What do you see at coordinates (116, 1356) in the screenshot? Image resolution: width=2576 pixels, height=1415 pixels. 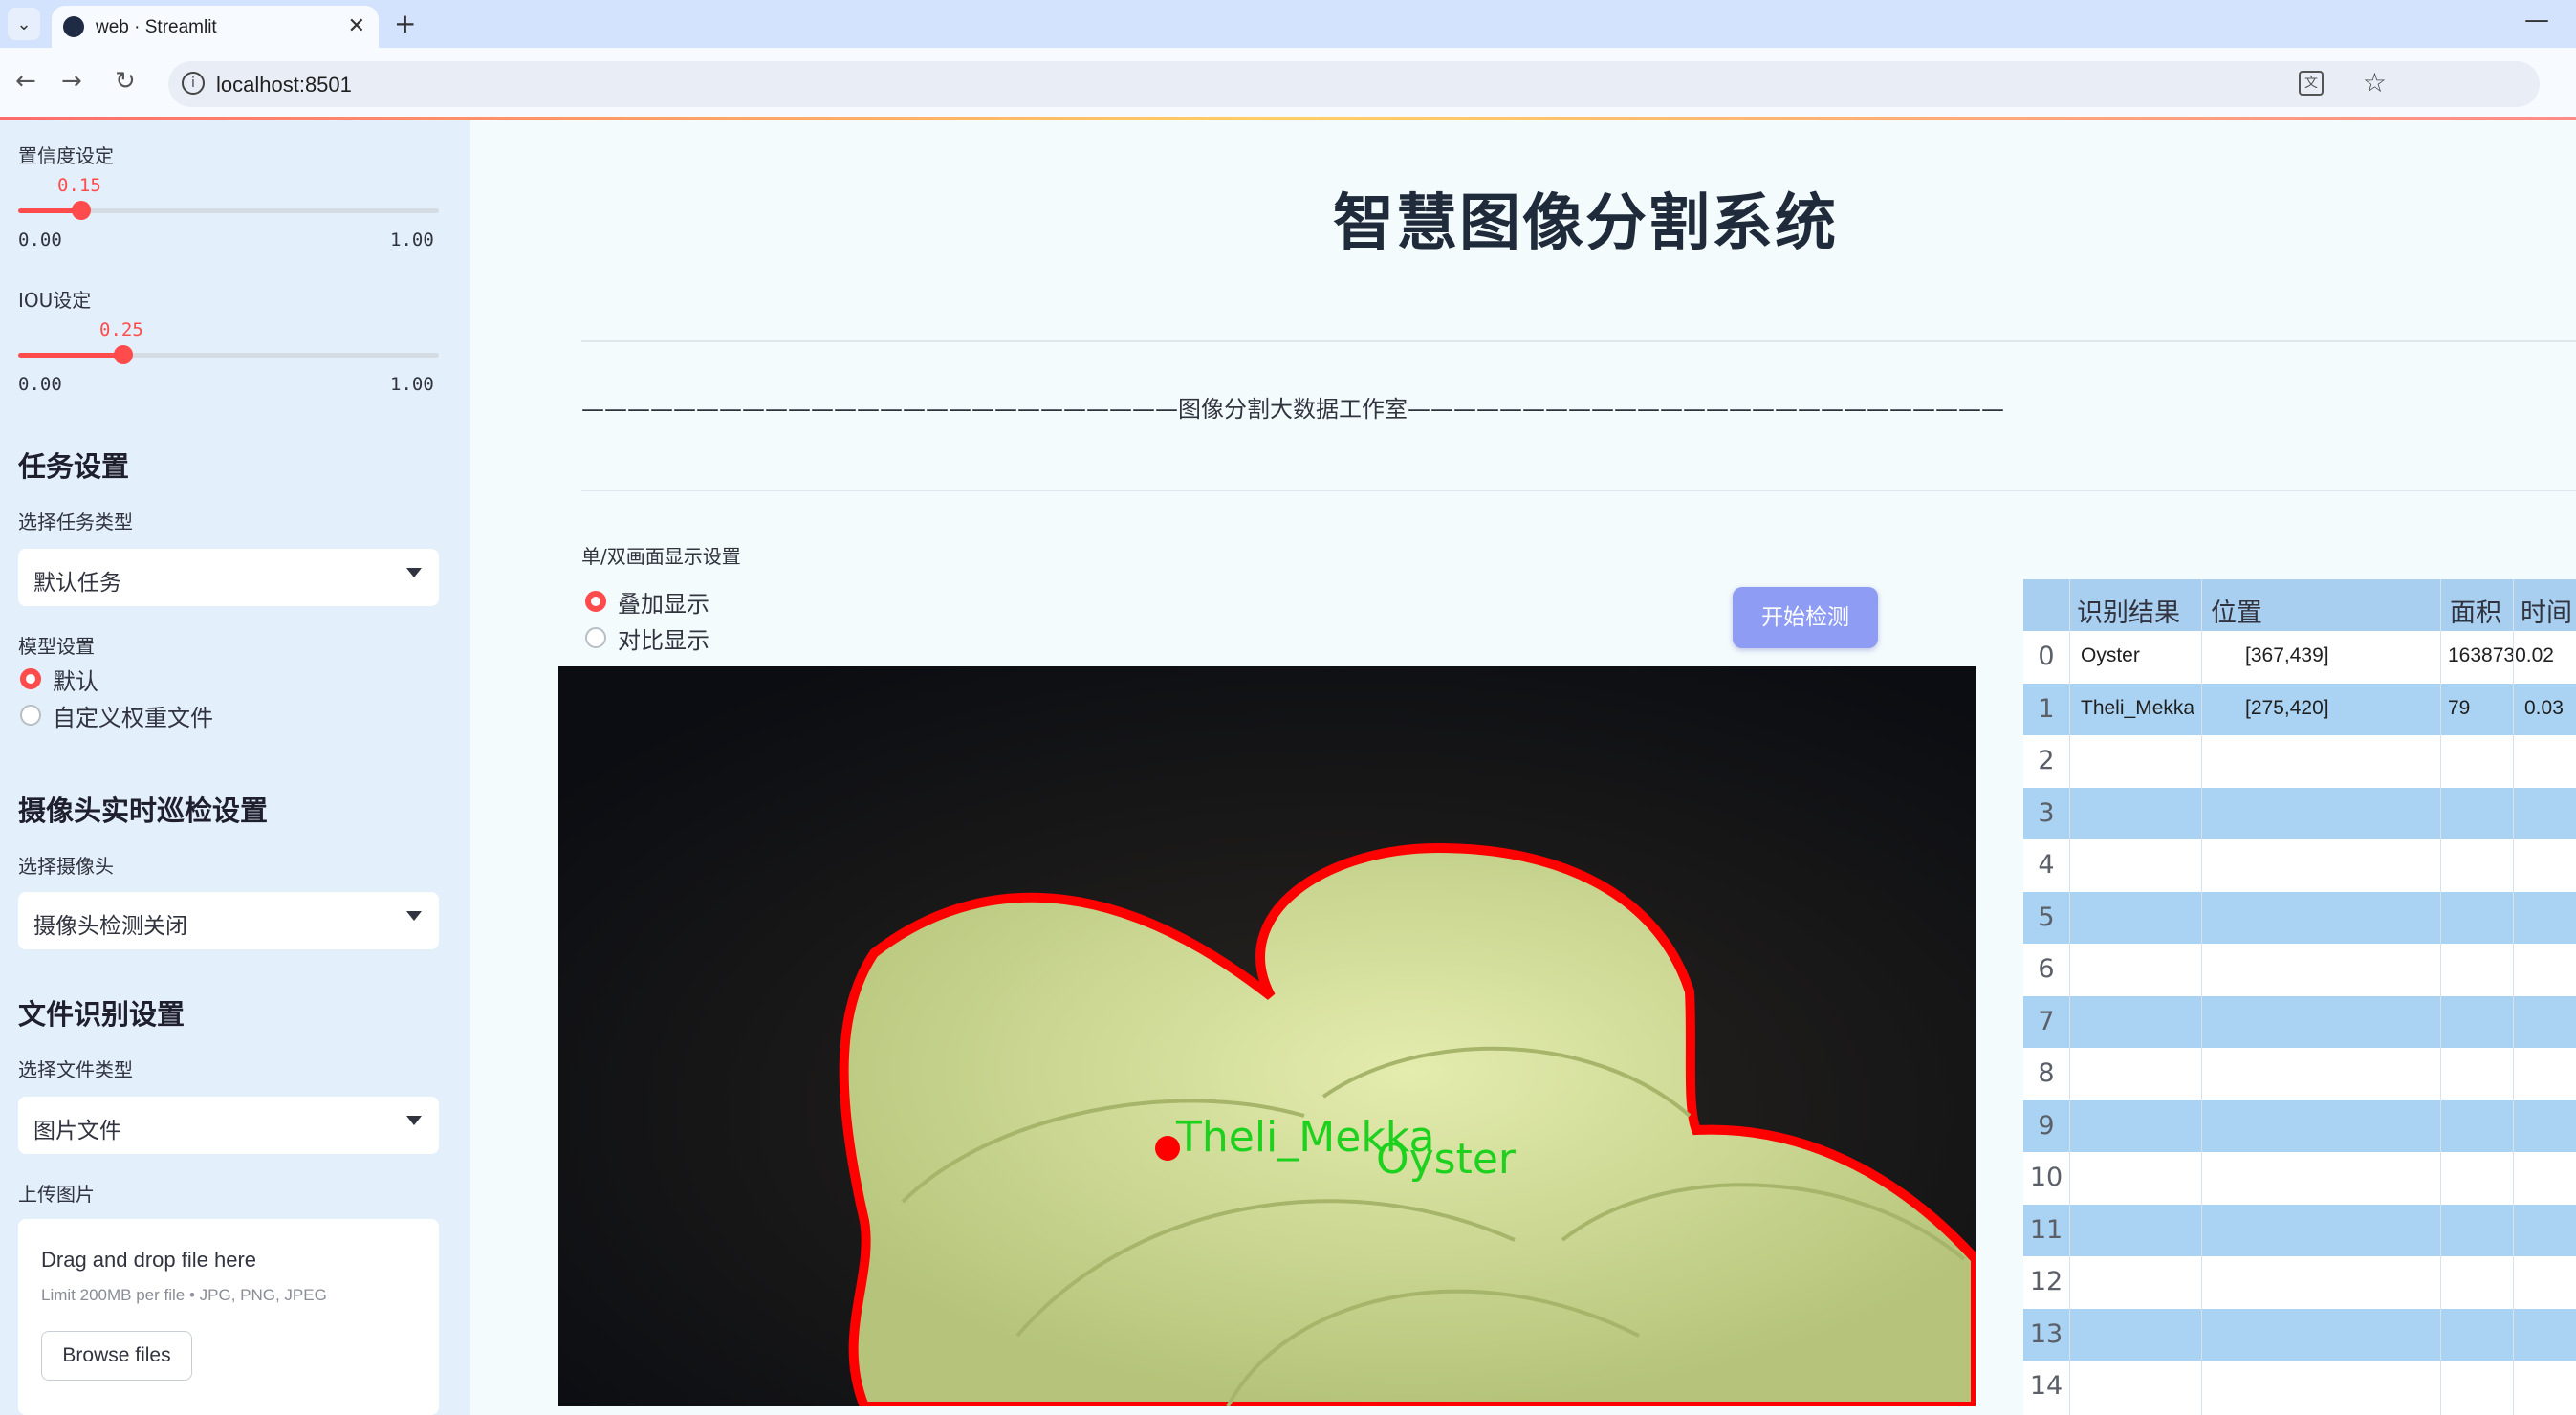 I see `browse-files-button: Browse files` at bounding box center [116, 1356].